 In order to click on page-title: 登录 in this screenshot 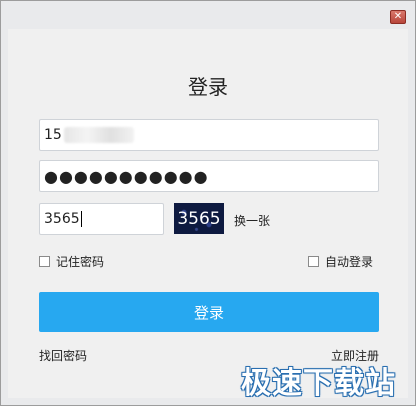, I will do `click(208, 87)`.